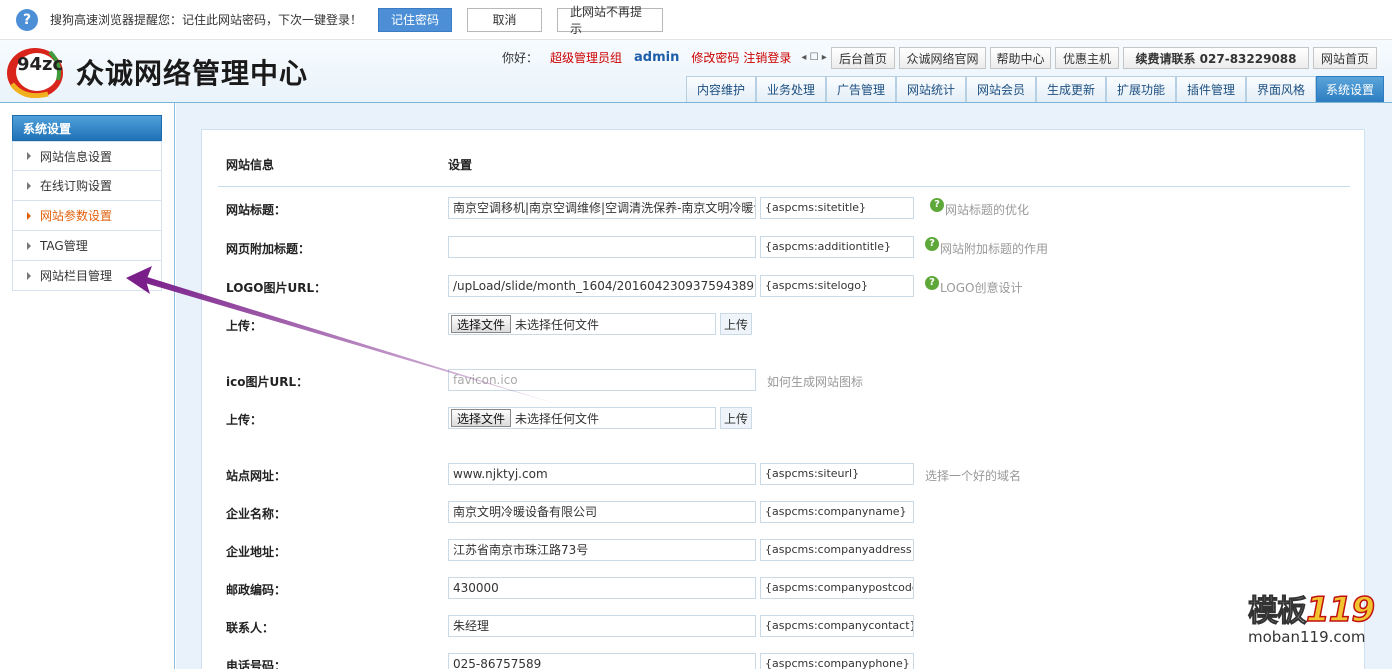 The width and height of the screenshot is (1392, 669). I want to click on ico-upload-button: 上传, so click(736, 418).